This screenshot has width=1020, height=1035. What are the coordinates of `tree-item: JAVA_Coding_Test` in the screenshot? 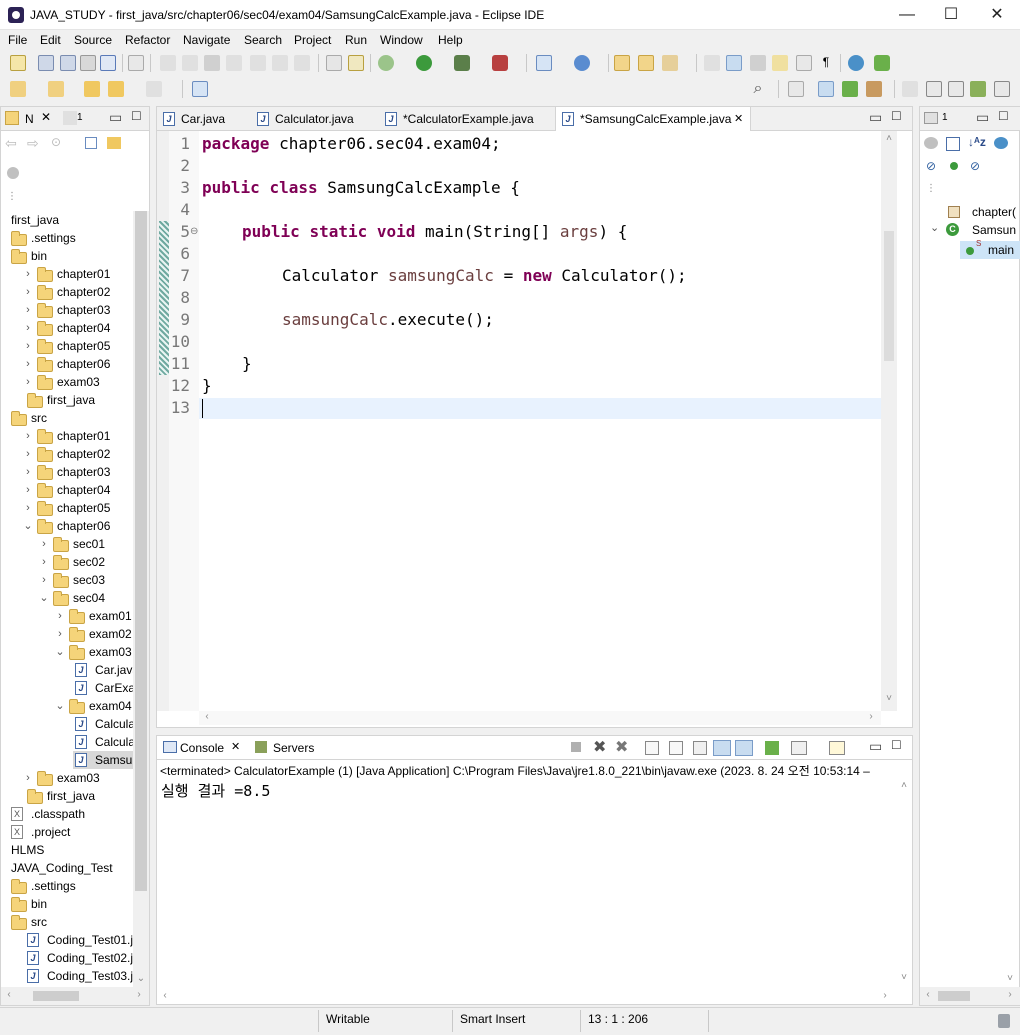 It's located at (67, 868).